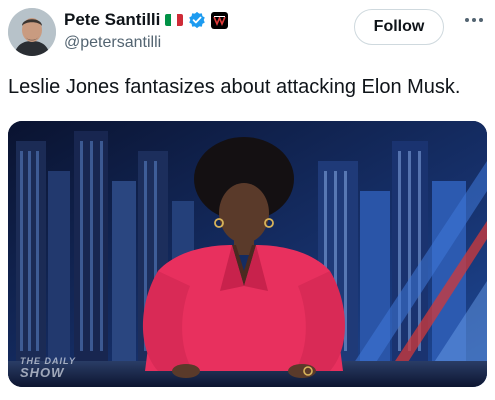  Describe the element at coordinates (399, 27) in the screenshot. I see `follow-button: Follow` at that location.